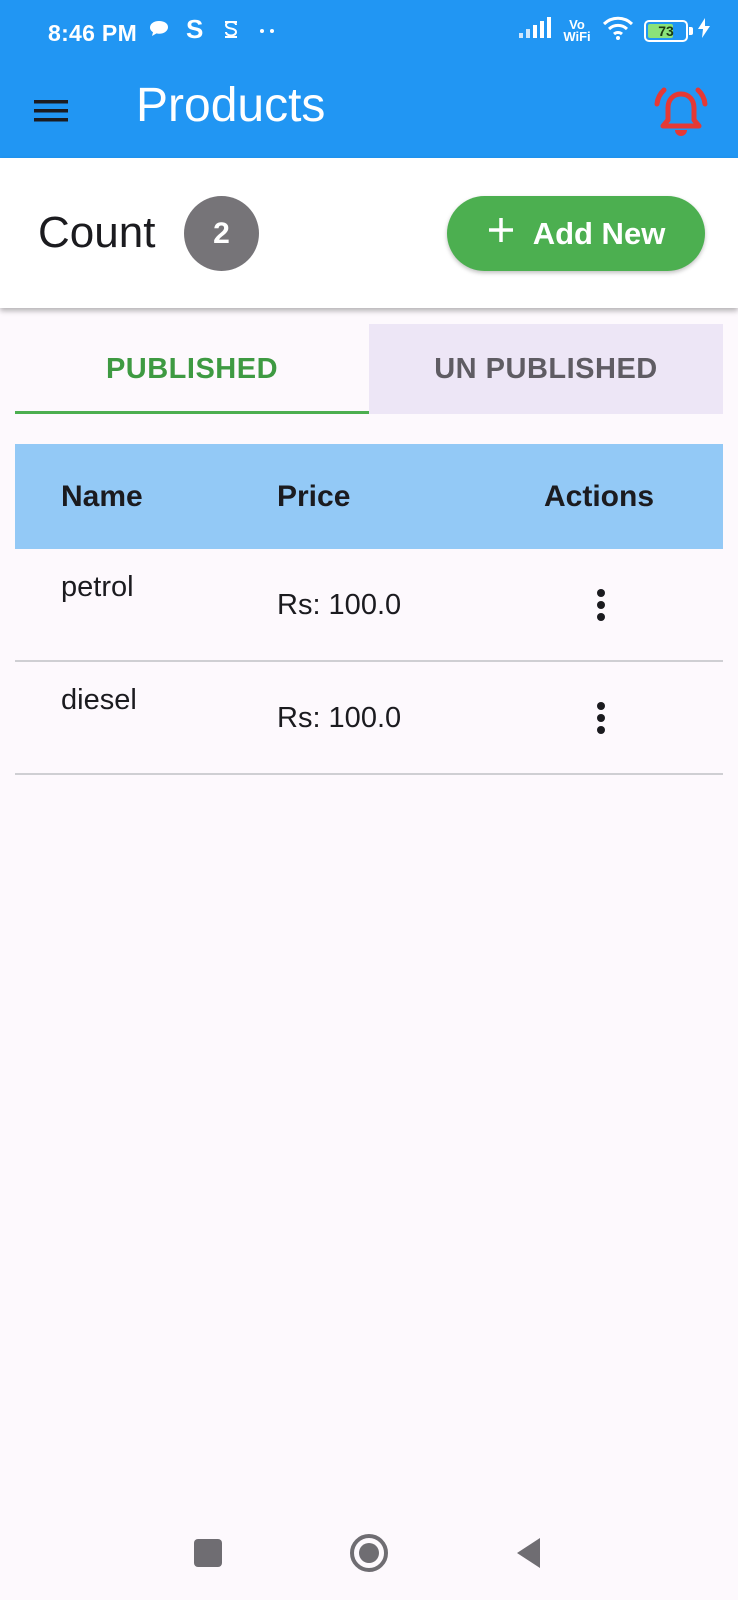 Image resolution: width=738 pixels, height=1600 pixels. Describe the element at coordinates (577, 30) in the screenshot. I see `vowifi-label: Vo WiFi` at that location.